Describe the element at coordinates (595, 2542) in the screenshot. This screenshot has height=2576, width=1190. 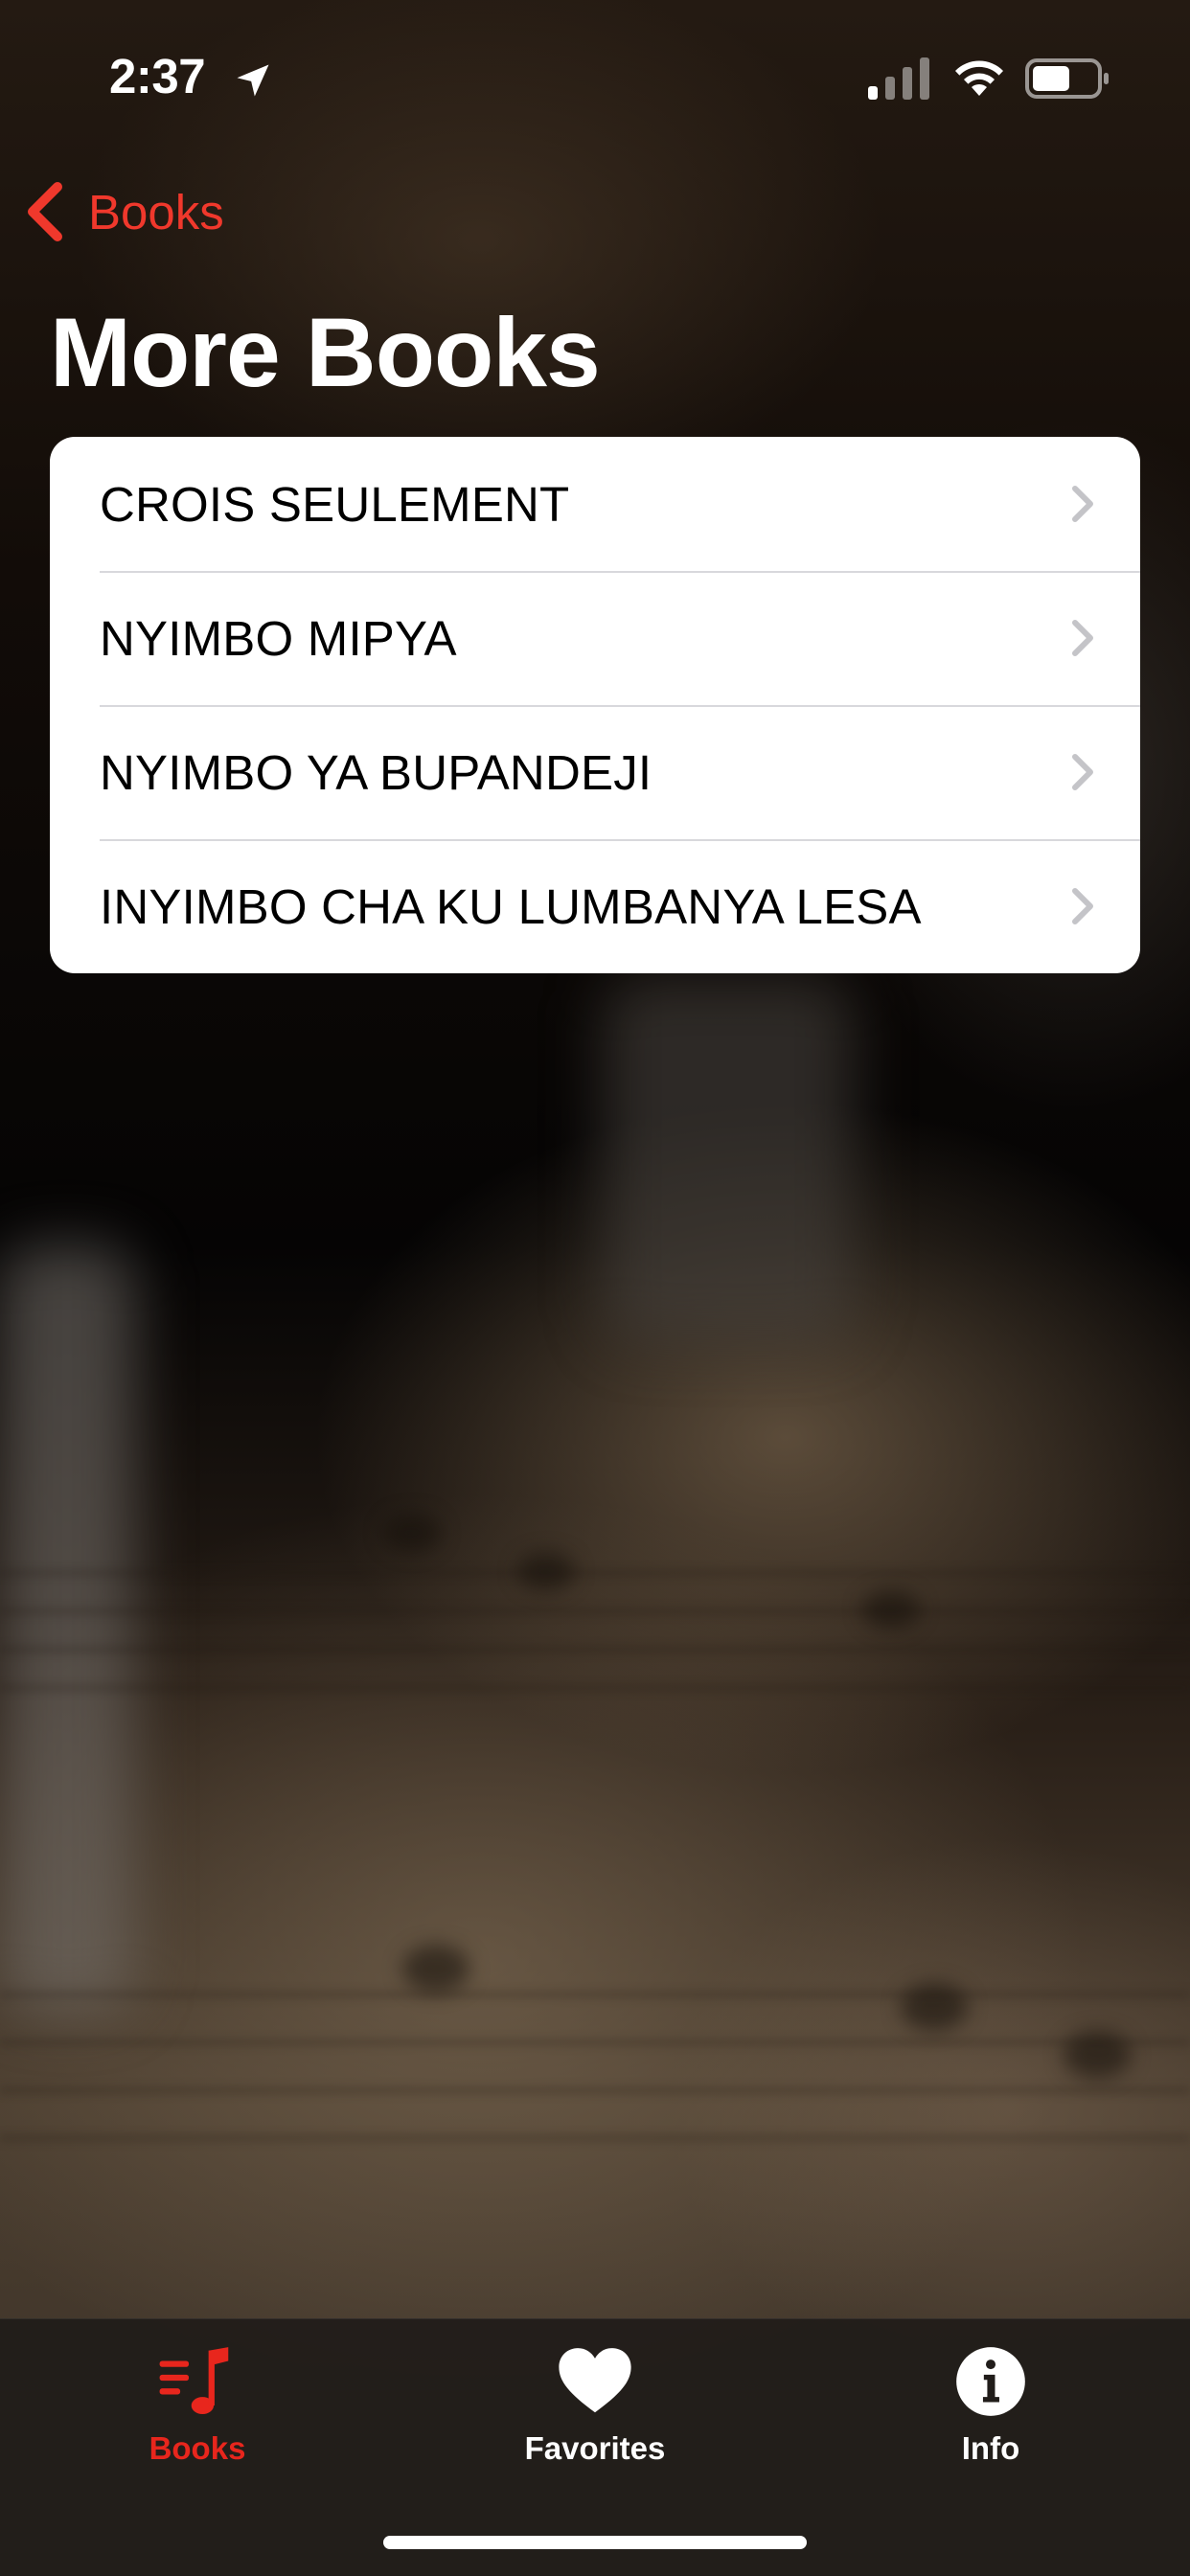
I see `home-indicator` at that location.